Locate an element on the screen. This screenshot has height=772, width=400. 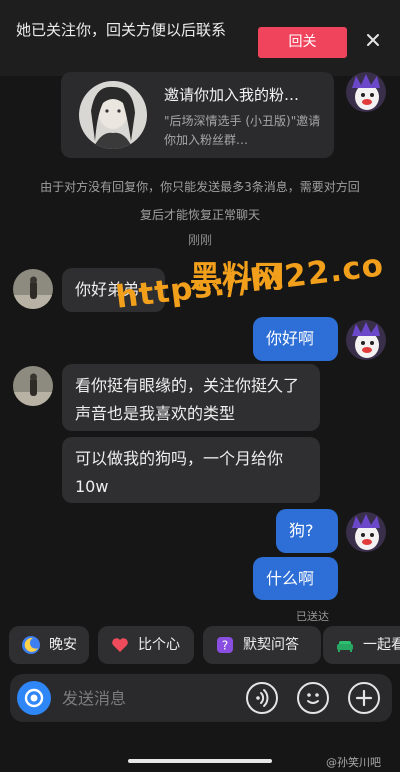
emoji-button is located at coordinates (313, 698).